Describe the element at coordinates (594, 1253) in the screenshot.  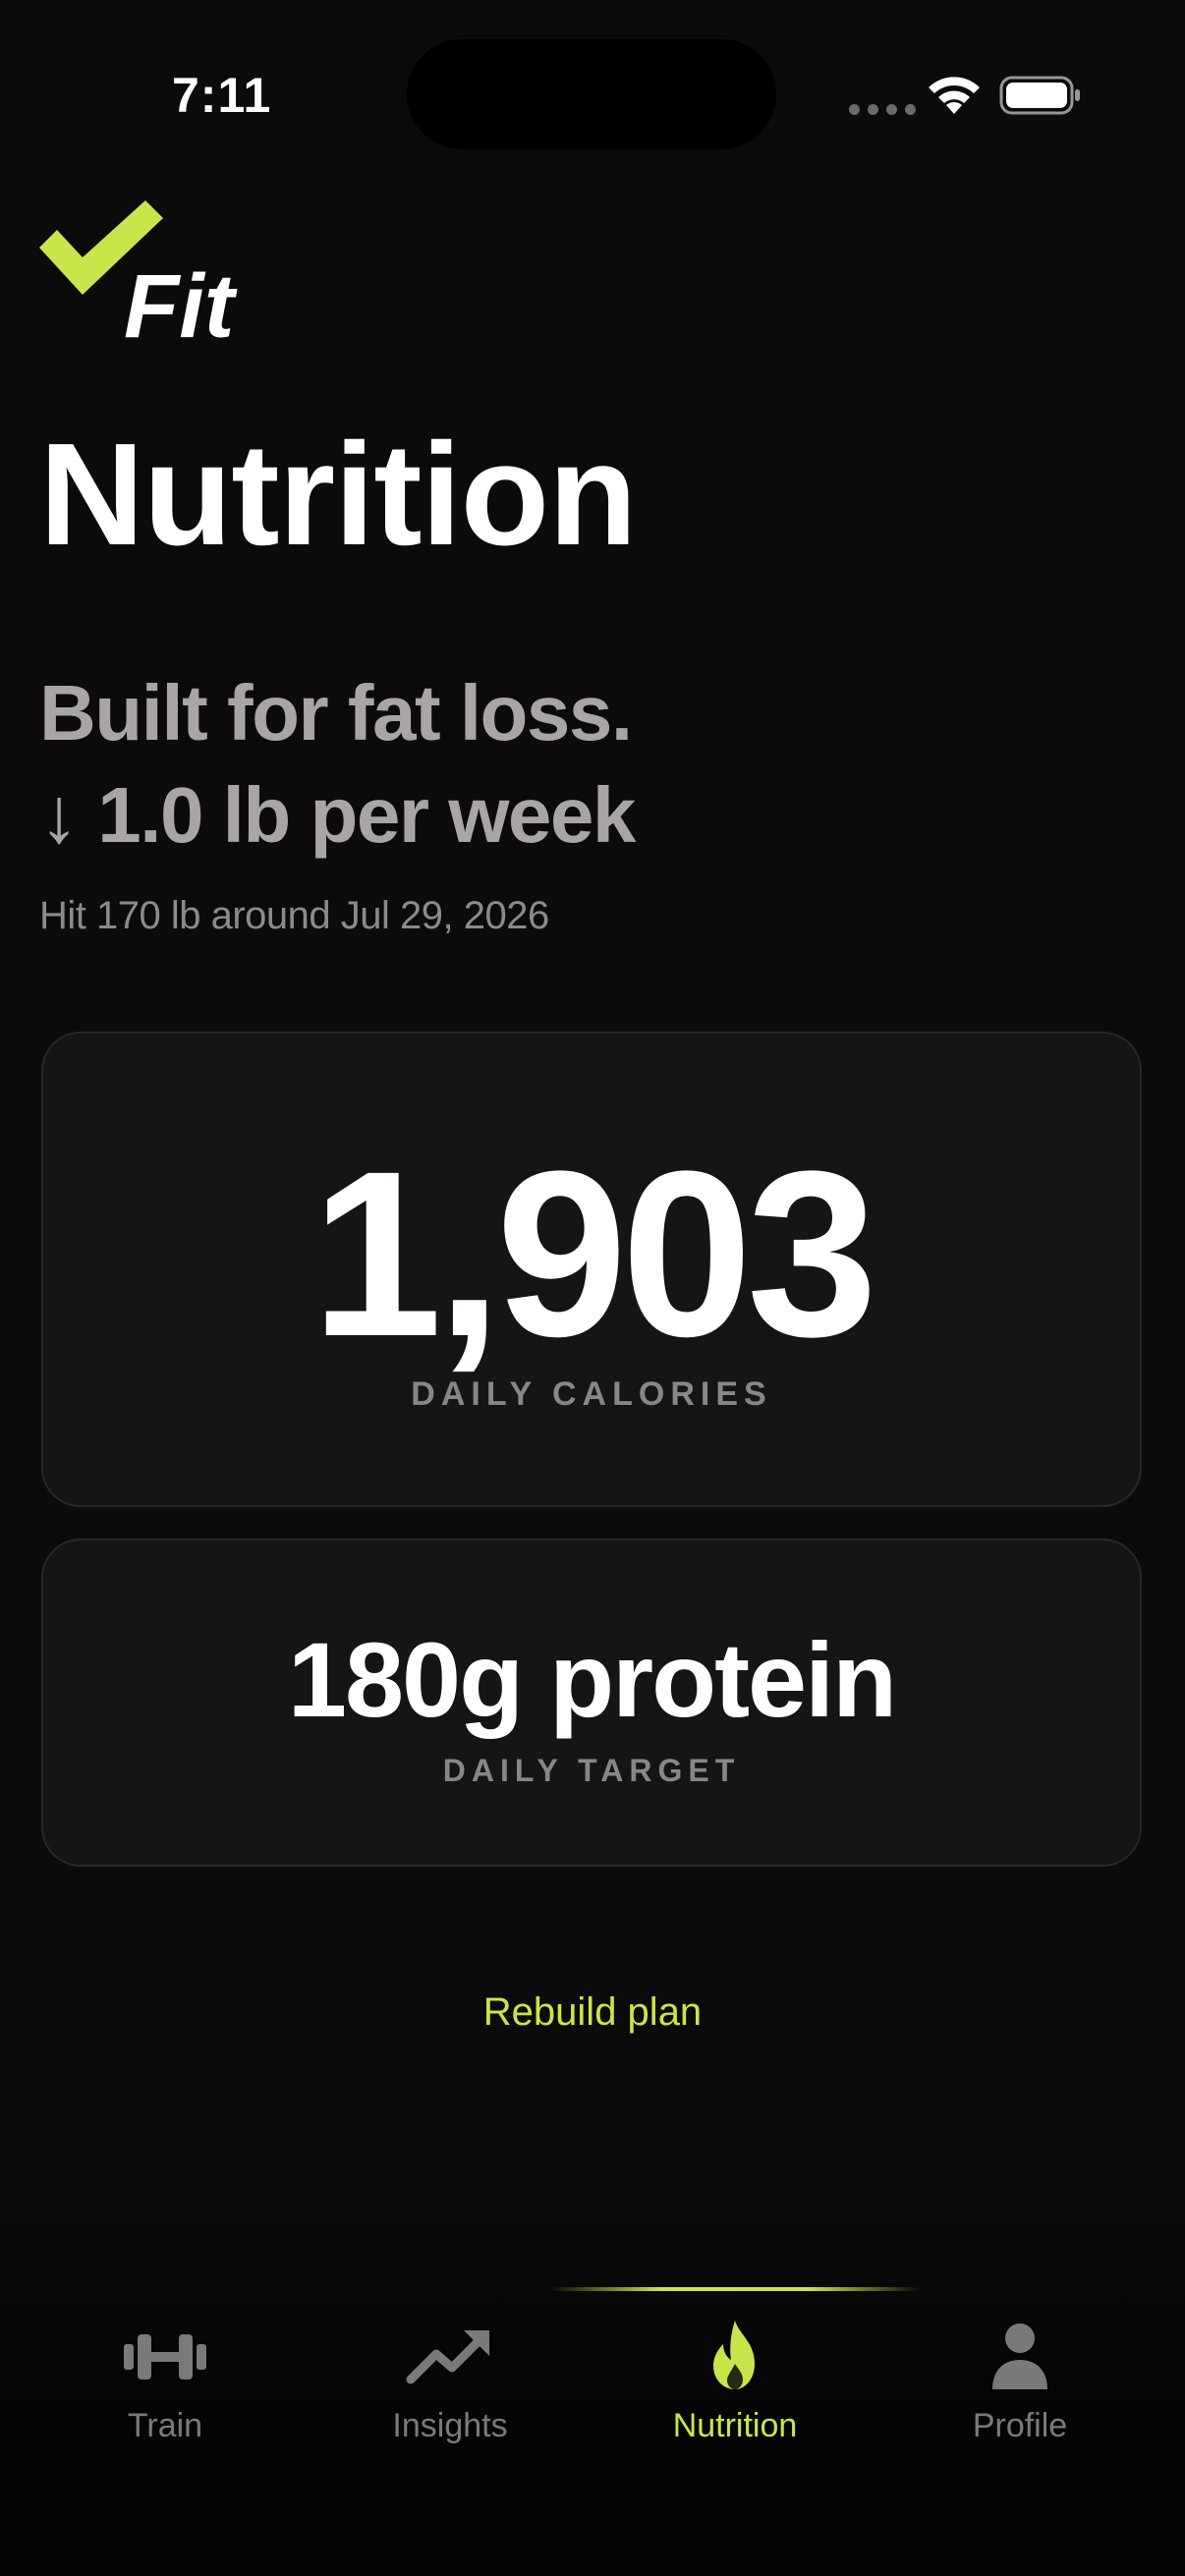
I see `daily-calories-value: 1,903` at that location.